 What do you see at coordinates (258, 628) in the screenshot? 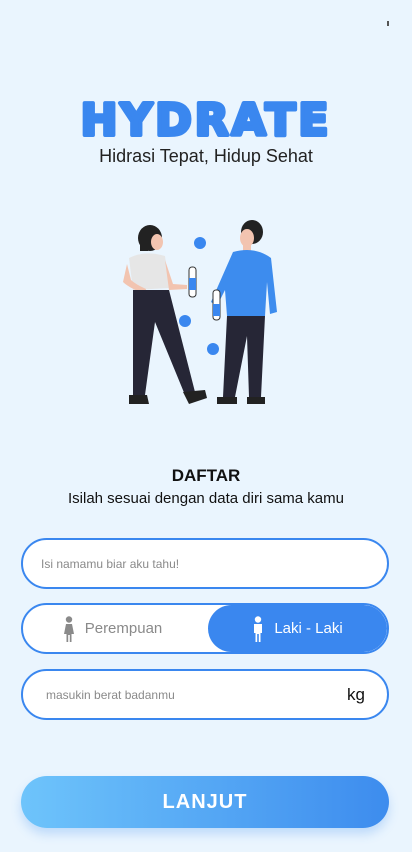
I see `male-icon` at bounding box center [258, 628].